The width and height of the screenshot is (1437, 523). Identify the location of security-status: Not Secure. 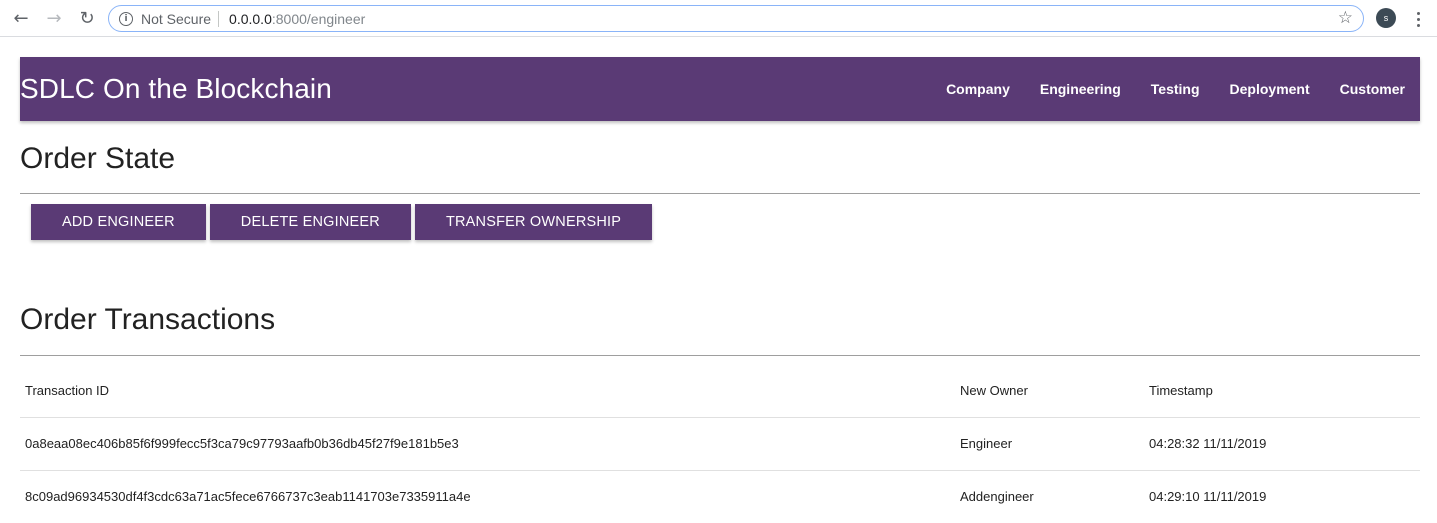
(176, 19).